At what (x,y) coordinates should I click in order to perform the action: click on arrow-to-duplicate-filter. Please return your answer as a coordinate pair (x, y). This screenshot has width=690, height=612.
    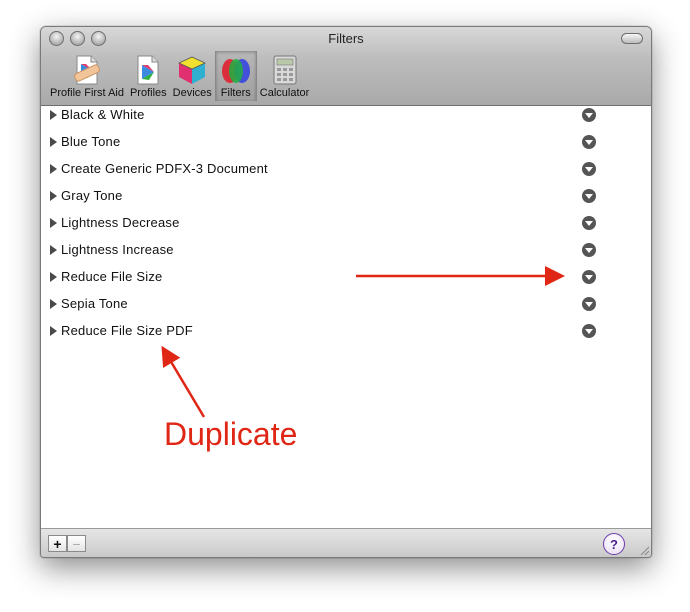
    Looking at the image, I should click on (183, 381).